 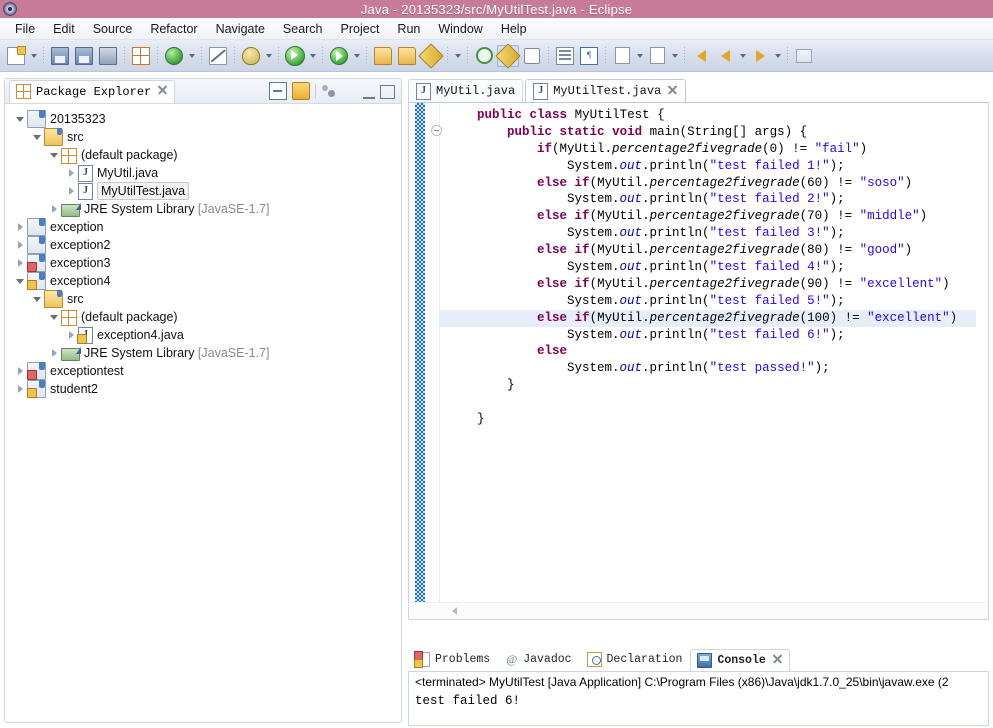 What do you see at coordinates (203, 173) in the screenshot?
I see `tree-item-myutil-java: MyUtil.java` at bounding box center [203, 173].